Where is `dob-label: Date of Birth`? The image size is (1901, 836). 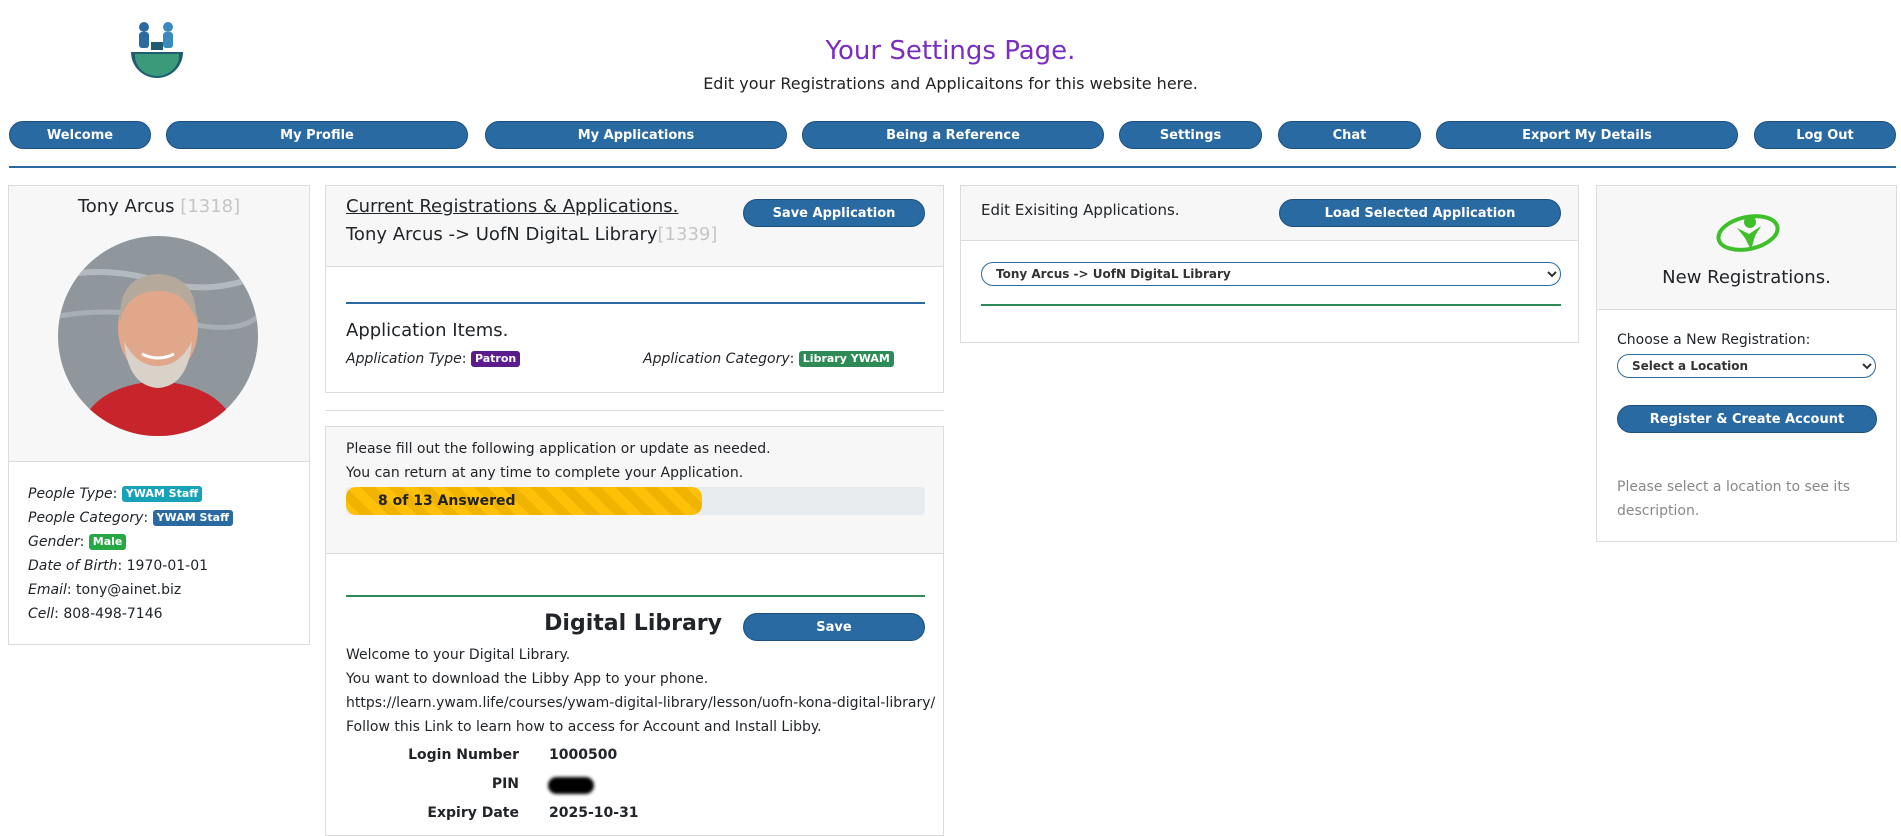 dob-label: Date of Birth is located at coordinates (73, 566).